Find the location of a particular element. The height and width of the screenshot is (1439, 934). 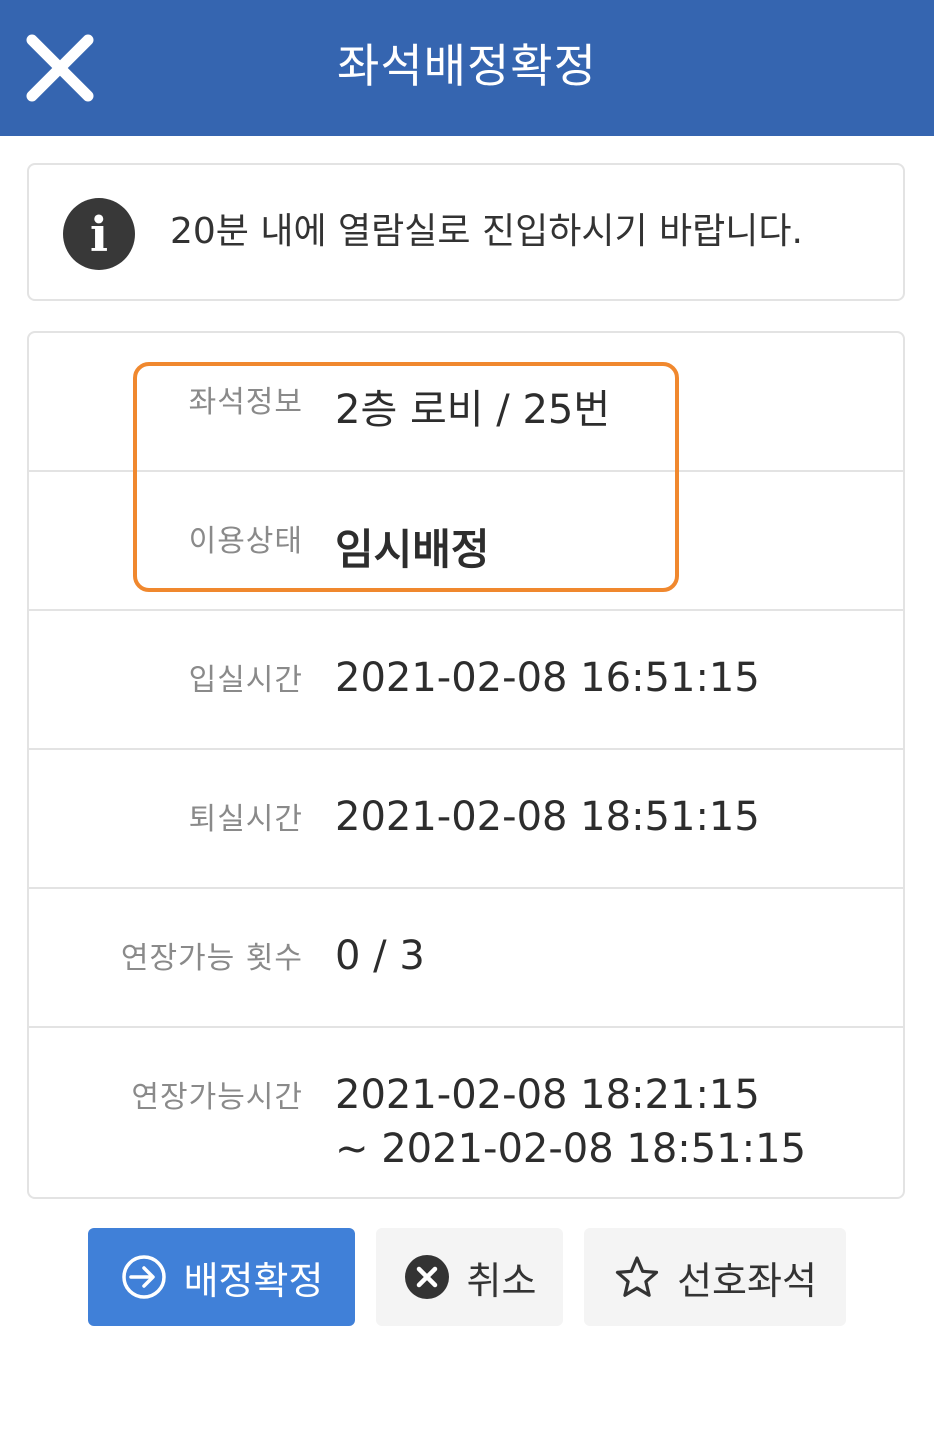

extend-count-label: 연장가능 횟수 is located at coordinates (211, 958).